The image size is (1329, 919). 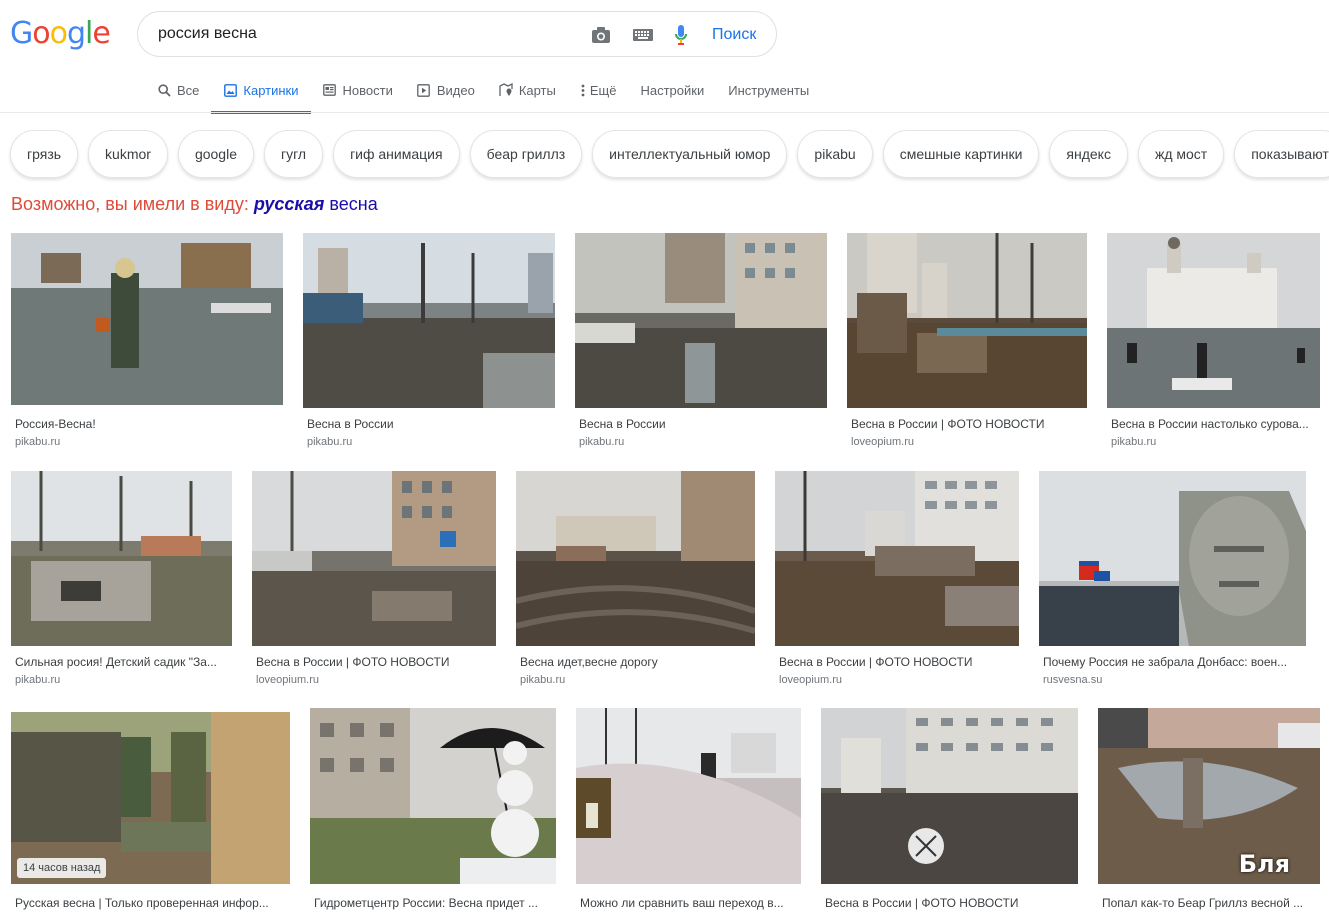 I want to click on image-result: Россия-Весна! pikabu.ru, so click(x=147, y=343).